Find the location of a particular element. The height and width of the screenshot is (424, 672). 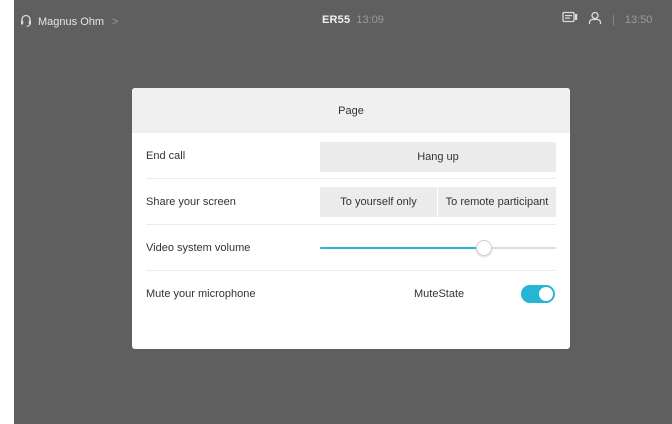

volume-label: Video system volume is located at coordinates (198, 248).